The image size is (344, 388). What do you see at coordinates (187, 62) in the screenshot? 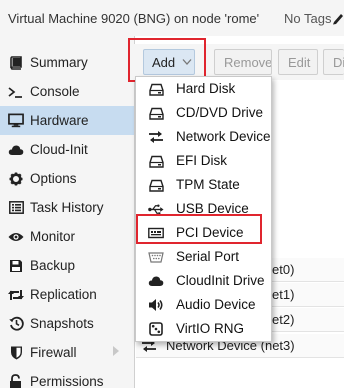
I see `chevron-down-icon` at bounding box center [187, 62].